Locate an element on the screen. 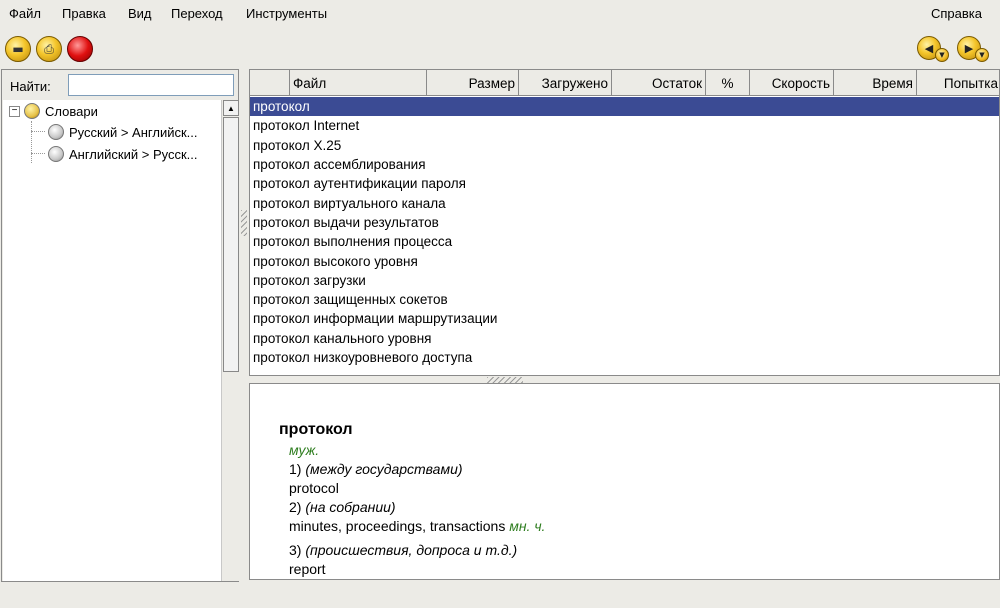  menu-file: Файл is located at coordinates (25, 13).